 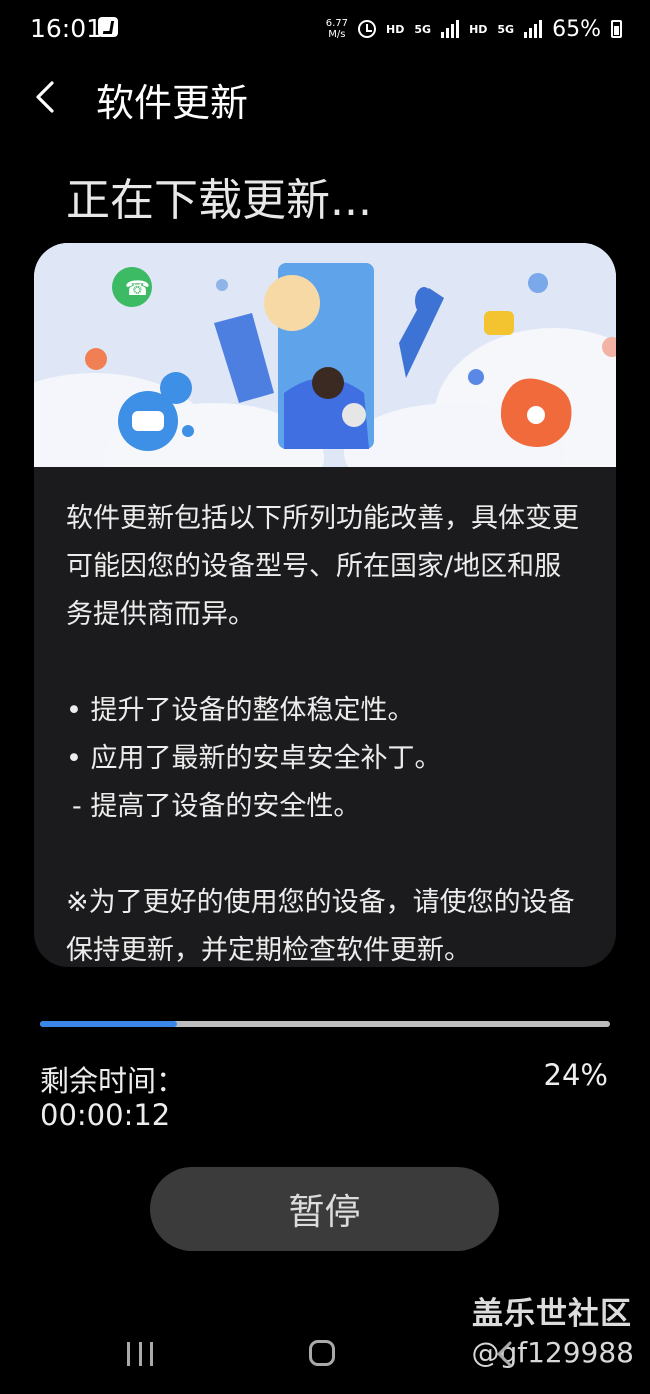 What do you see at coordinates (478, 29) in the screenshot?
I see `hd-indicator-2: HD` at bounding box center [478, 29].